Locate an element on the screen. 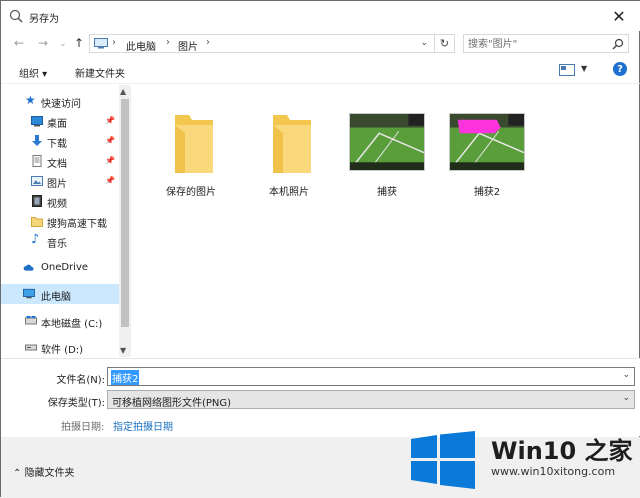 The width and height of the screenshot is (640, 498). watermark-title: Win10 之家 is located at coordinates (562, 451).